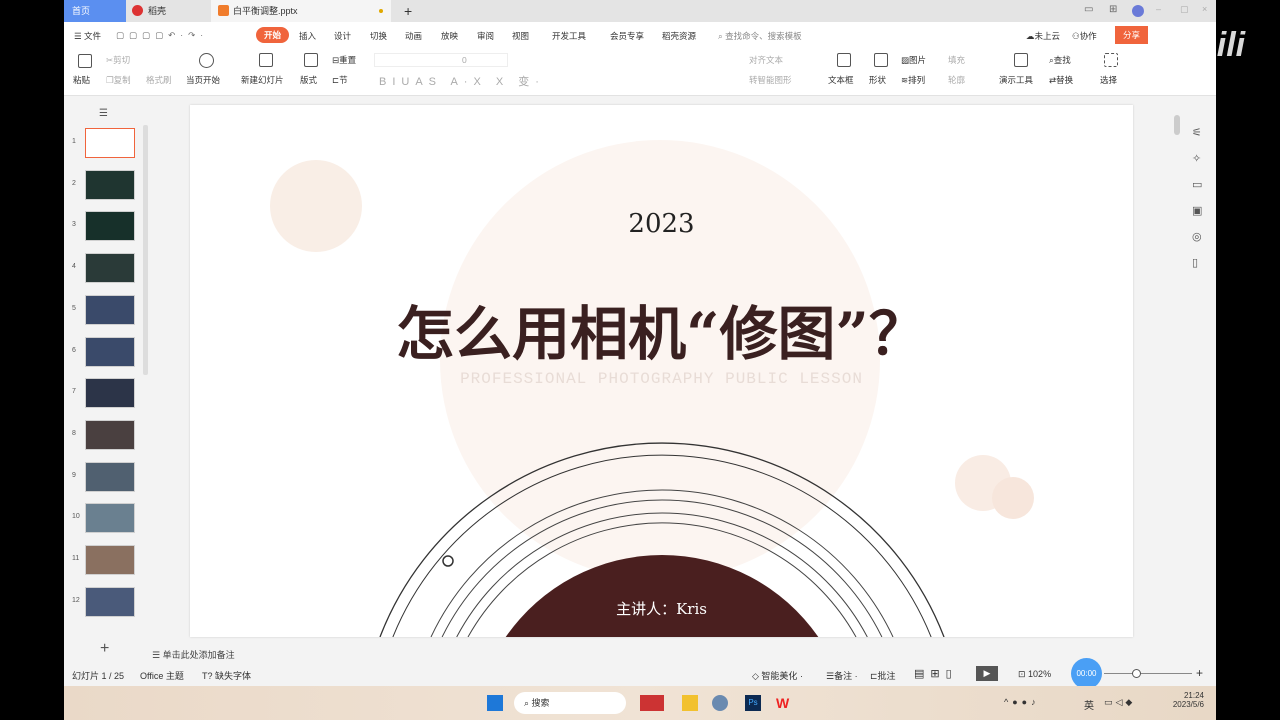 The image size is (1280, 720). What do you see at coordinates (690, 703) in the screenshot?
I see `file-explorer-icon` at bounding box center [690, 703].